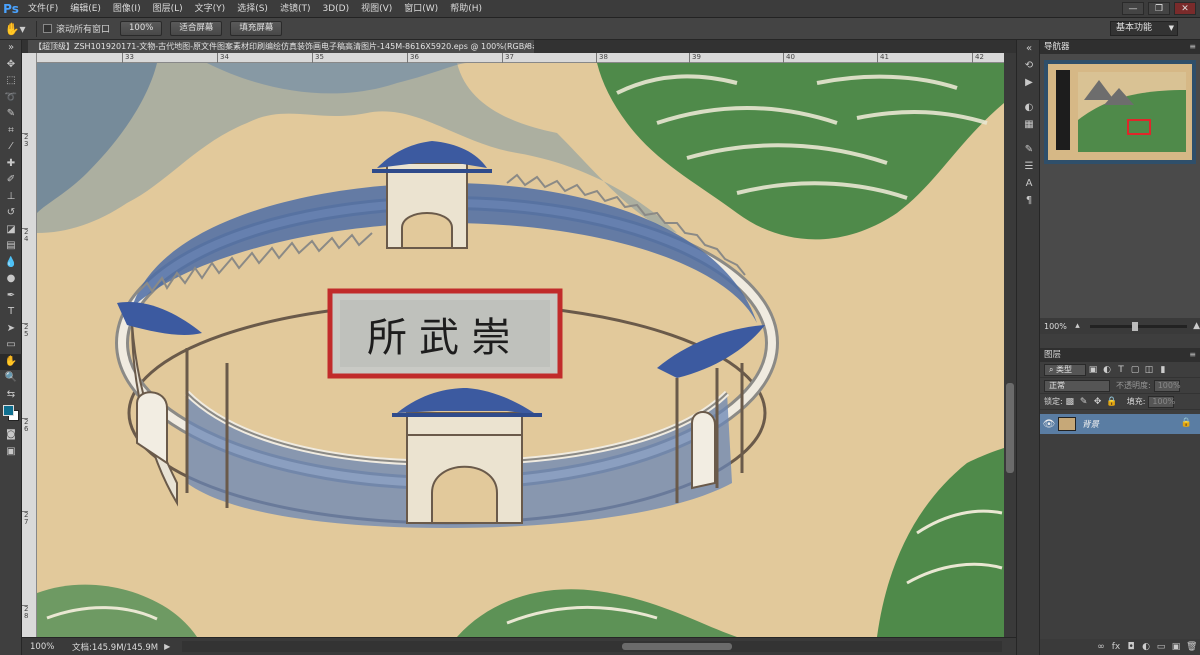 This screenshot has height=655, width=1200. Describe the element at coordinates (1029, 107) in the screenshot. I see `adjustments-panel-icon: ◐` at that location.